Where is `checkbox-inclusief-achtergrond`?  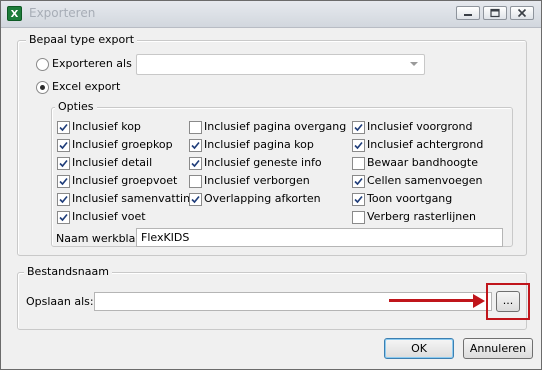 checkbox-inclusief-achtergrond is located at coordinates (358, 145).